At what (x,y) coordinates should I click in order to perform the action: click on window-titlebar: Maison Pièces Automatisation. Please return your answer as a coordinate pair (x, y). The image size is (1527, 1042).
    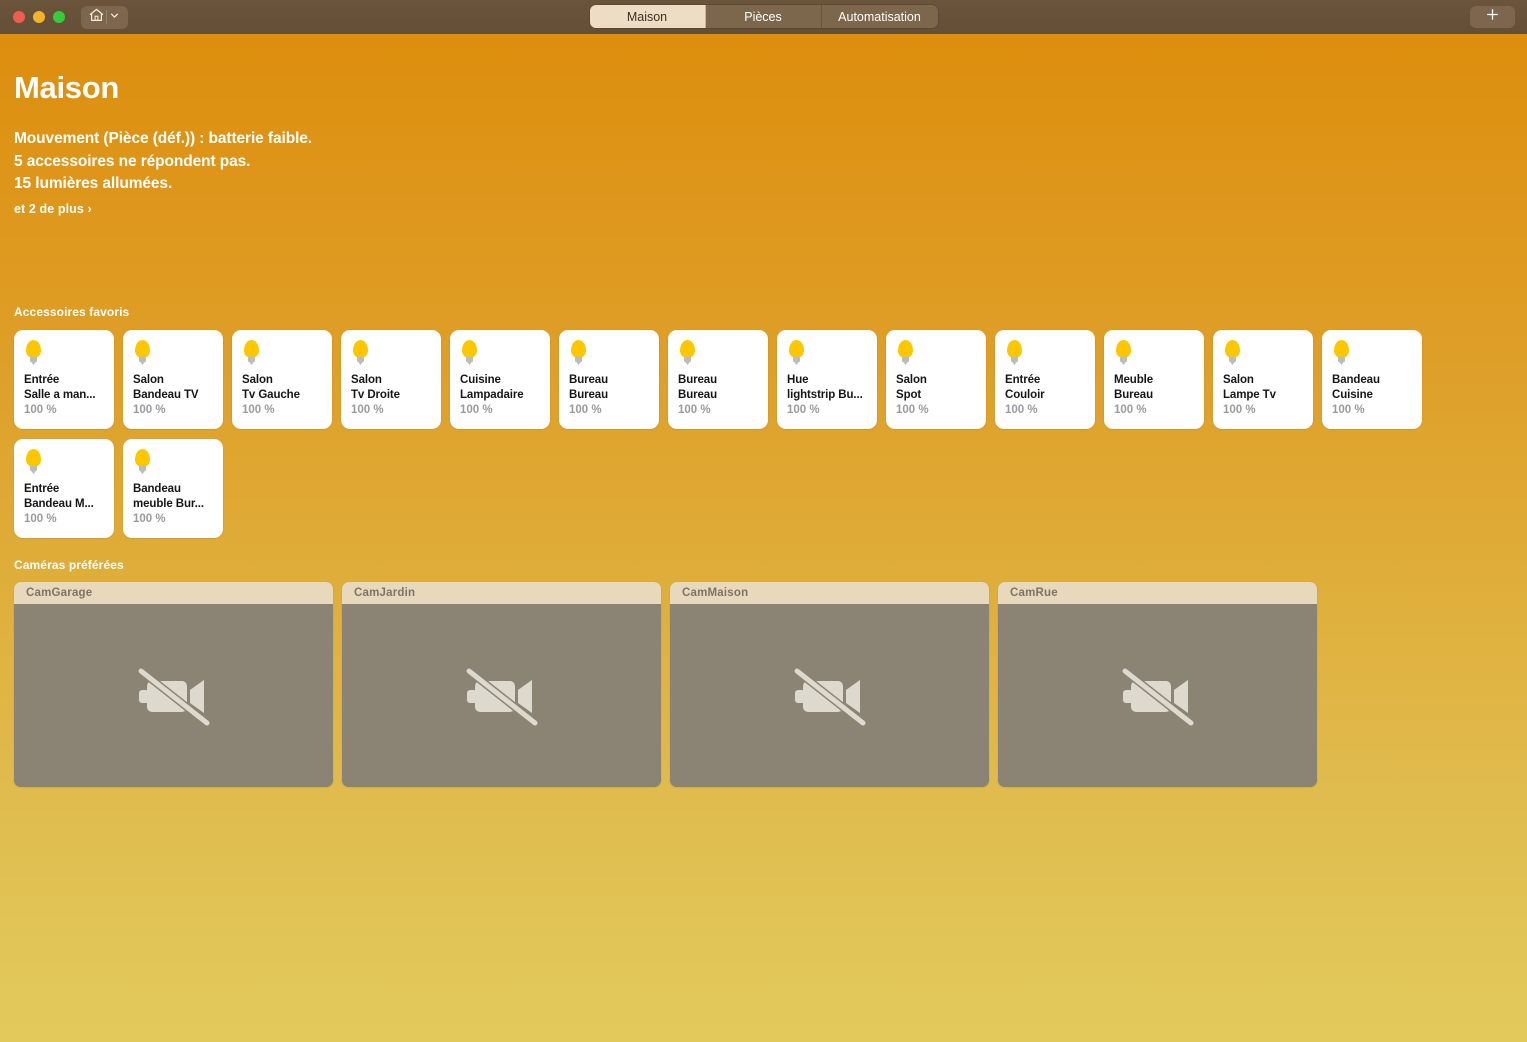
    Looking at the image, I should click on (763, 17).